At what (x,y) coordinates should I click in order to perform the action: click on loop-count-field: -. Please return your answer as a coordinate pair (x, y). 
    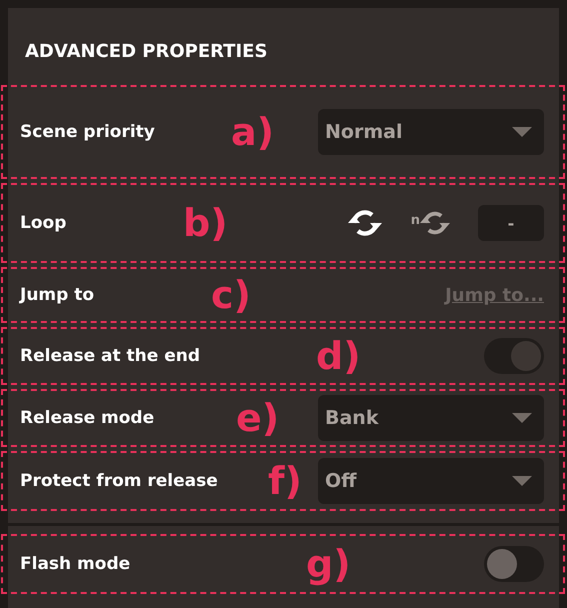
    Looking at the image, I should click on (511, 223).